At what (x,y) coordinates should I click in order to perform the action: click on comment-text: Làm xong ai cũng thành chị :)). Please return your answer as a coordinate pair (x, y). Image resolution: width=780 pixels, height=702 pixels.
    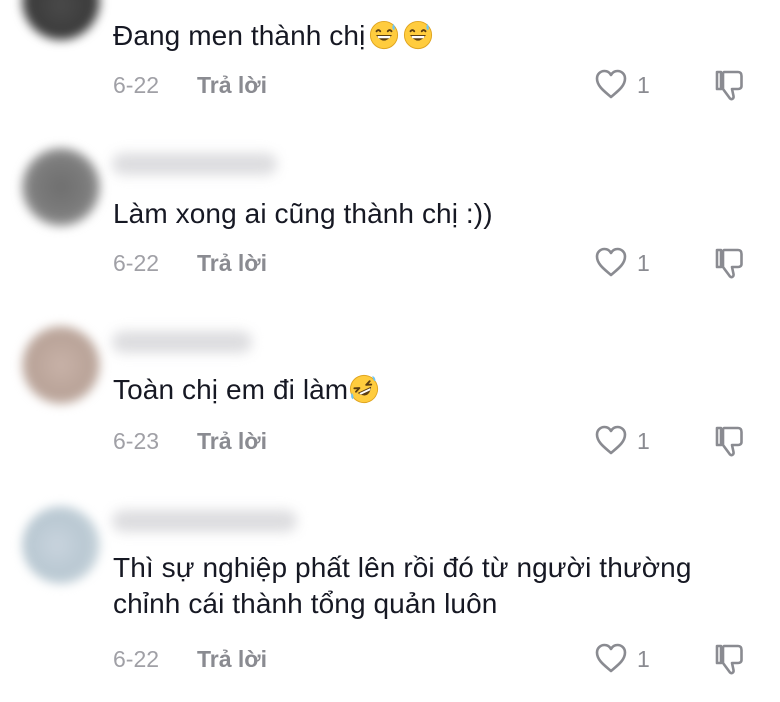
    Looking at the image, I should click on (433, 214).